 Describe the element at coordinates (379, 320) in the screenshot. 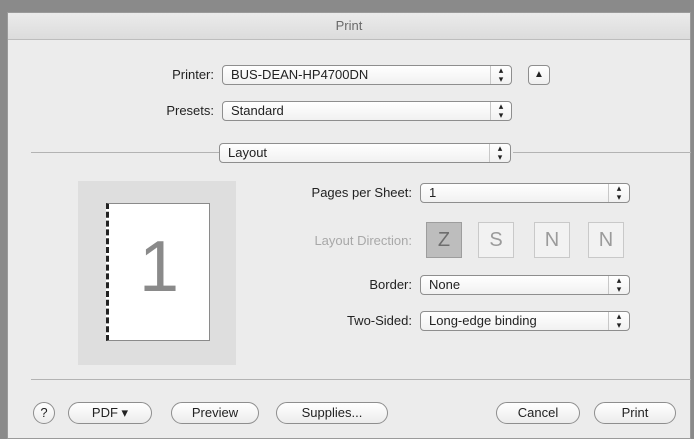

I see `two-sided-label: Two-Sided:` at that location.